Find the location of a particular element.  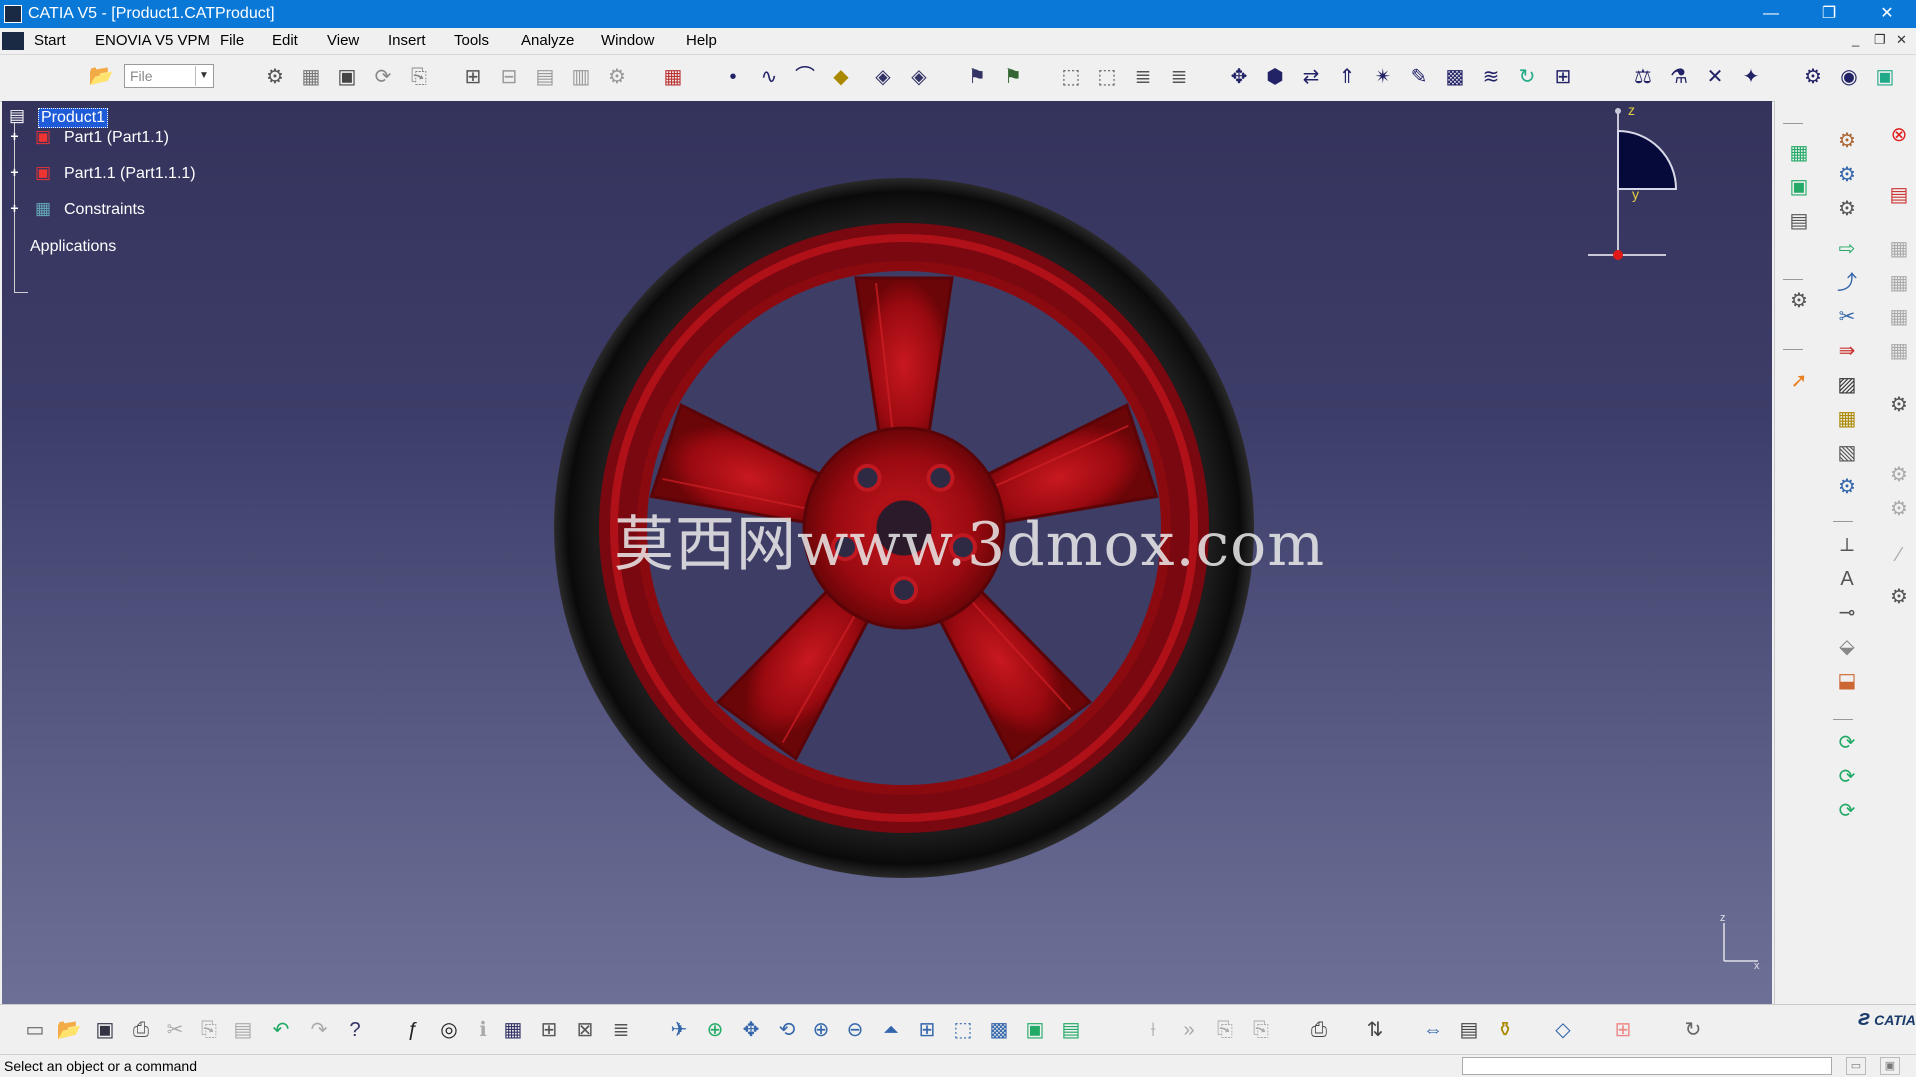

replace-component-icon: ⟳ is located at coordinates (383, 77).